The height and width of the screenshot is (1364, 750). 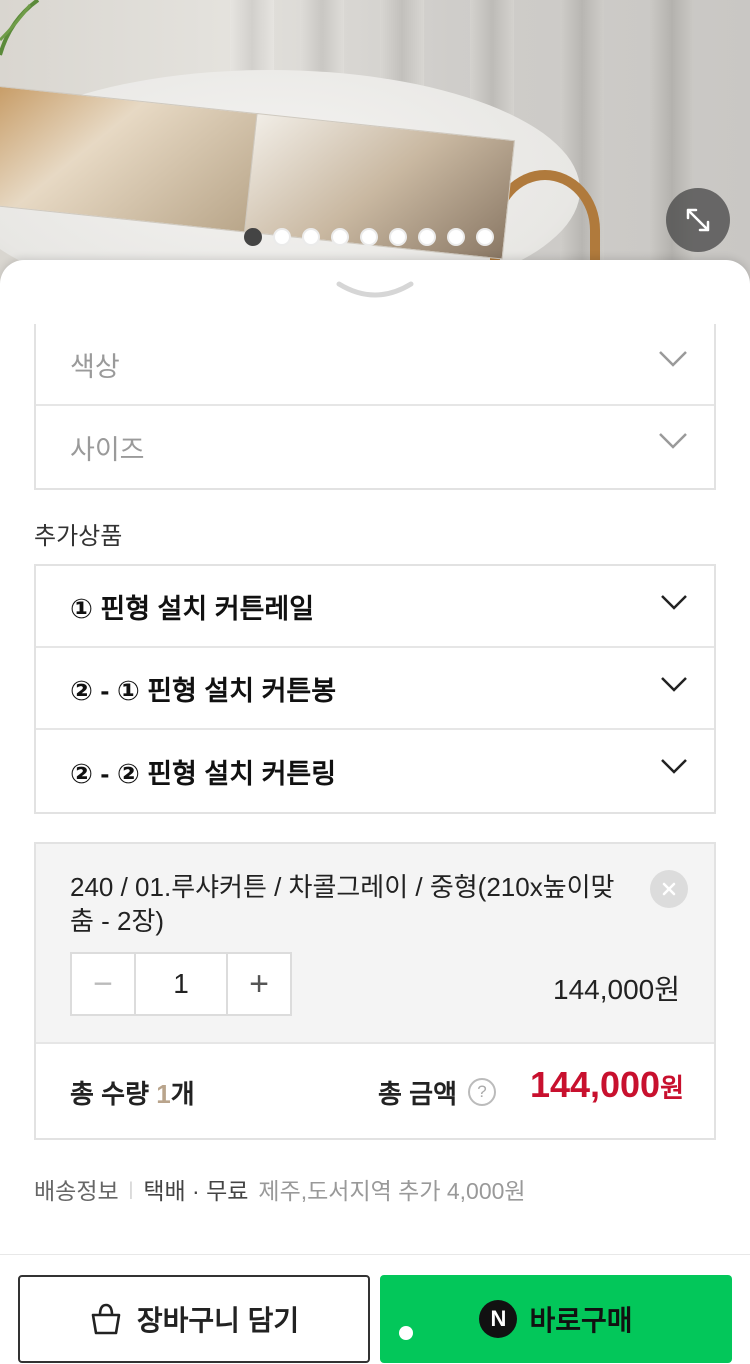 I want to click on shopping-bag-icon, so click(x=106, y=1319).